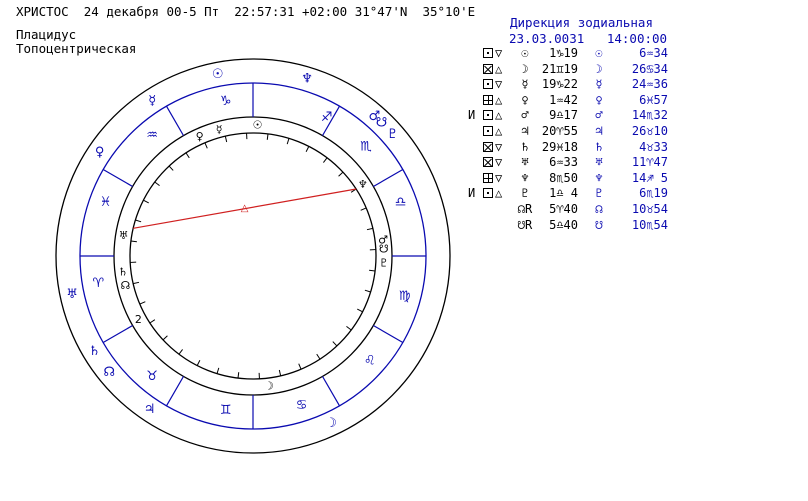  I want to click on zodiac-sign-icon: ♑, so click(226, 101).